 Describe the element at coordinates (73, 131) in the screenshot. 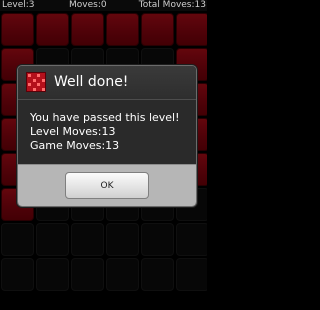

I see `dialog-message-level-moves: Level Moves:13` at that location.